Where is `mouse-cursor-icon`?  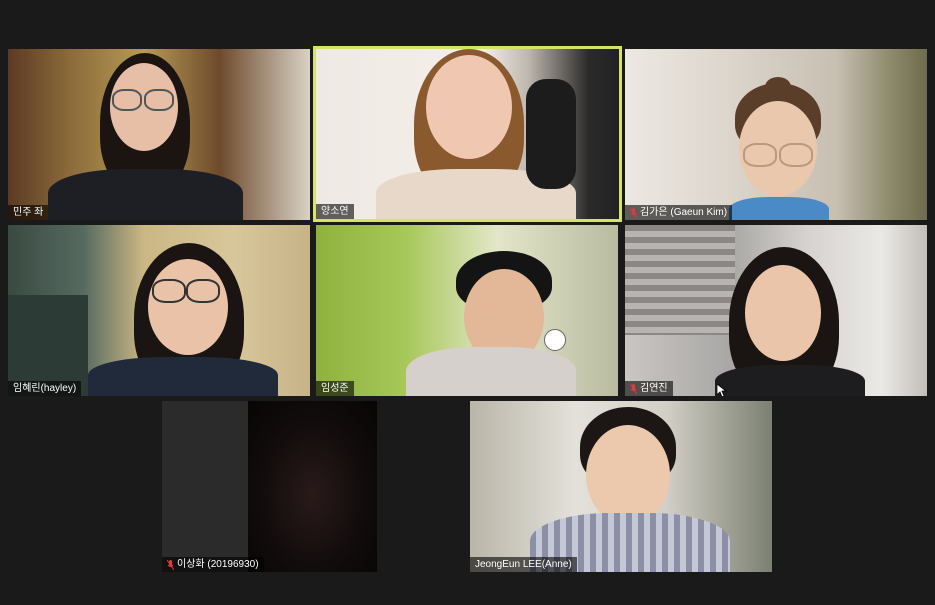 mouse-cursor-icon is located at coordinates (722, 390).